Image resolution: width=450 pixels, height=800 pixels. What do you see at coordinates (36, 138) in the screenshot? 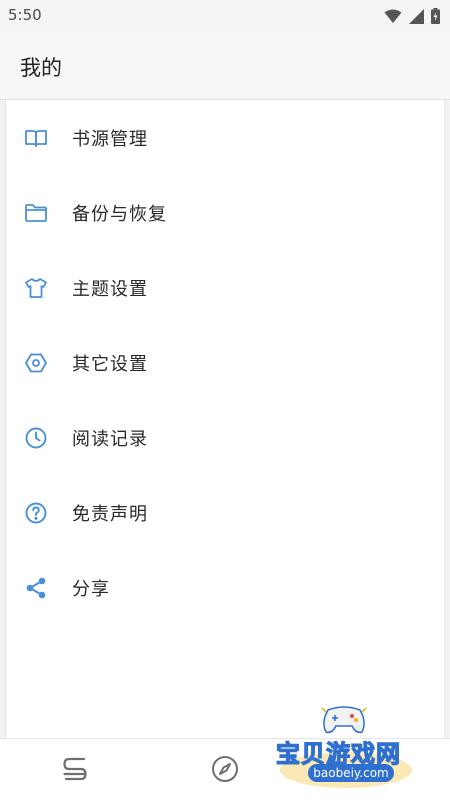
I see `book-open-icon` at bounding box center [36, 138].